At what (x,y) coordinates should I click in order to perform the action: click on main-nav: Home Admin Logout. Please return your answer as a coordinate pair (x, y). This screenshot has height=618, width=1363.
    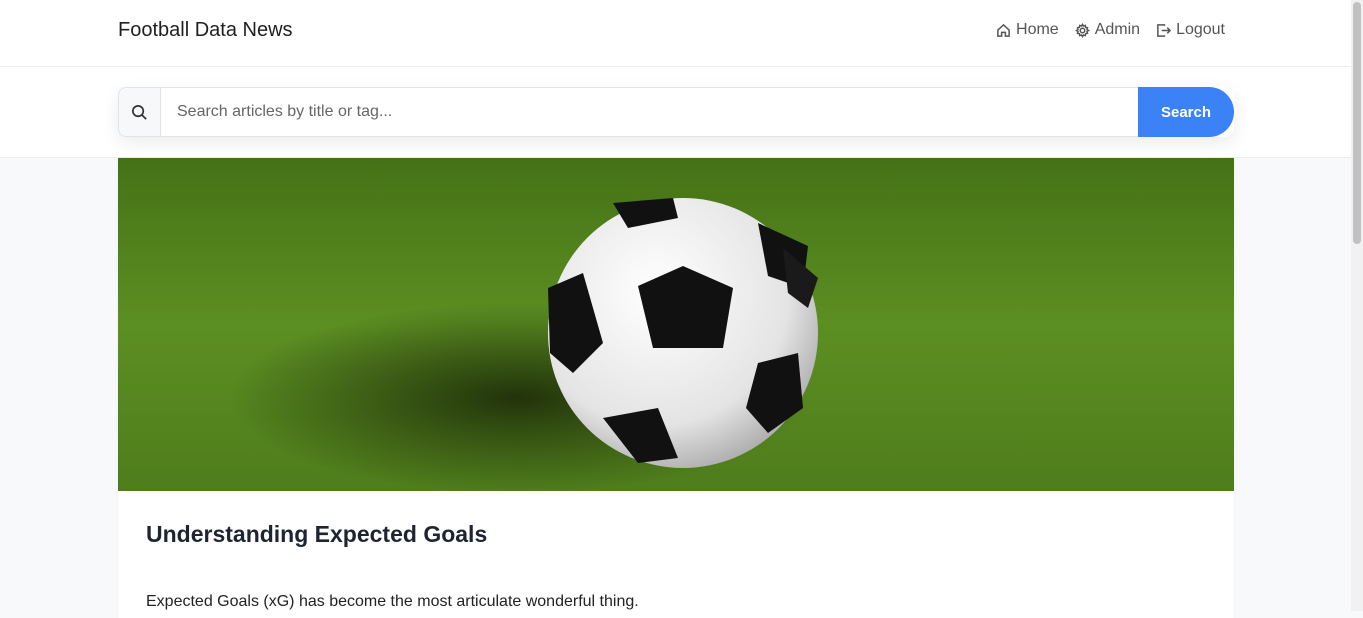
    Looking at the image, I should click on (1110, 30).